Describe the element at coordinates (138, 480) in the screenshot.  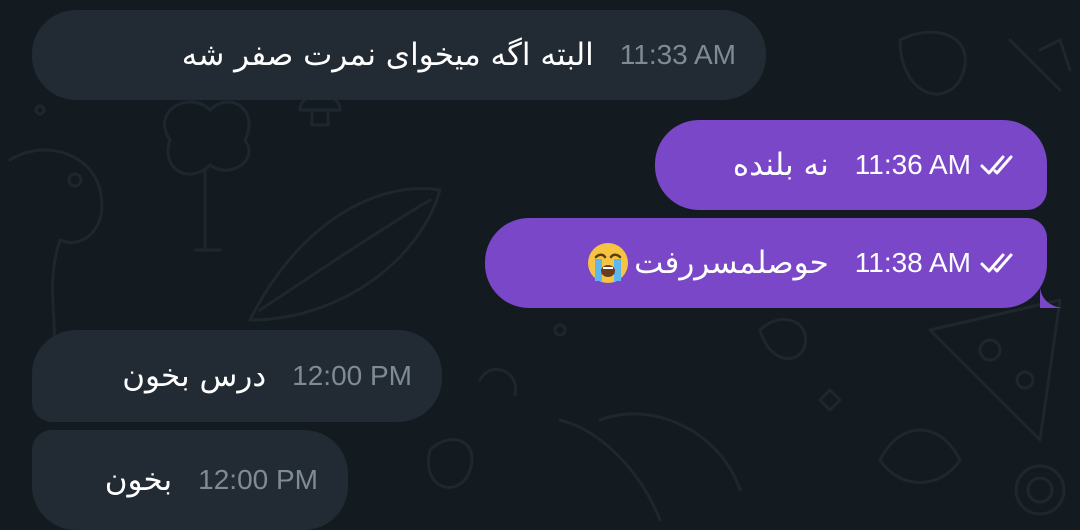
I see `message-text: بخون` at that location.